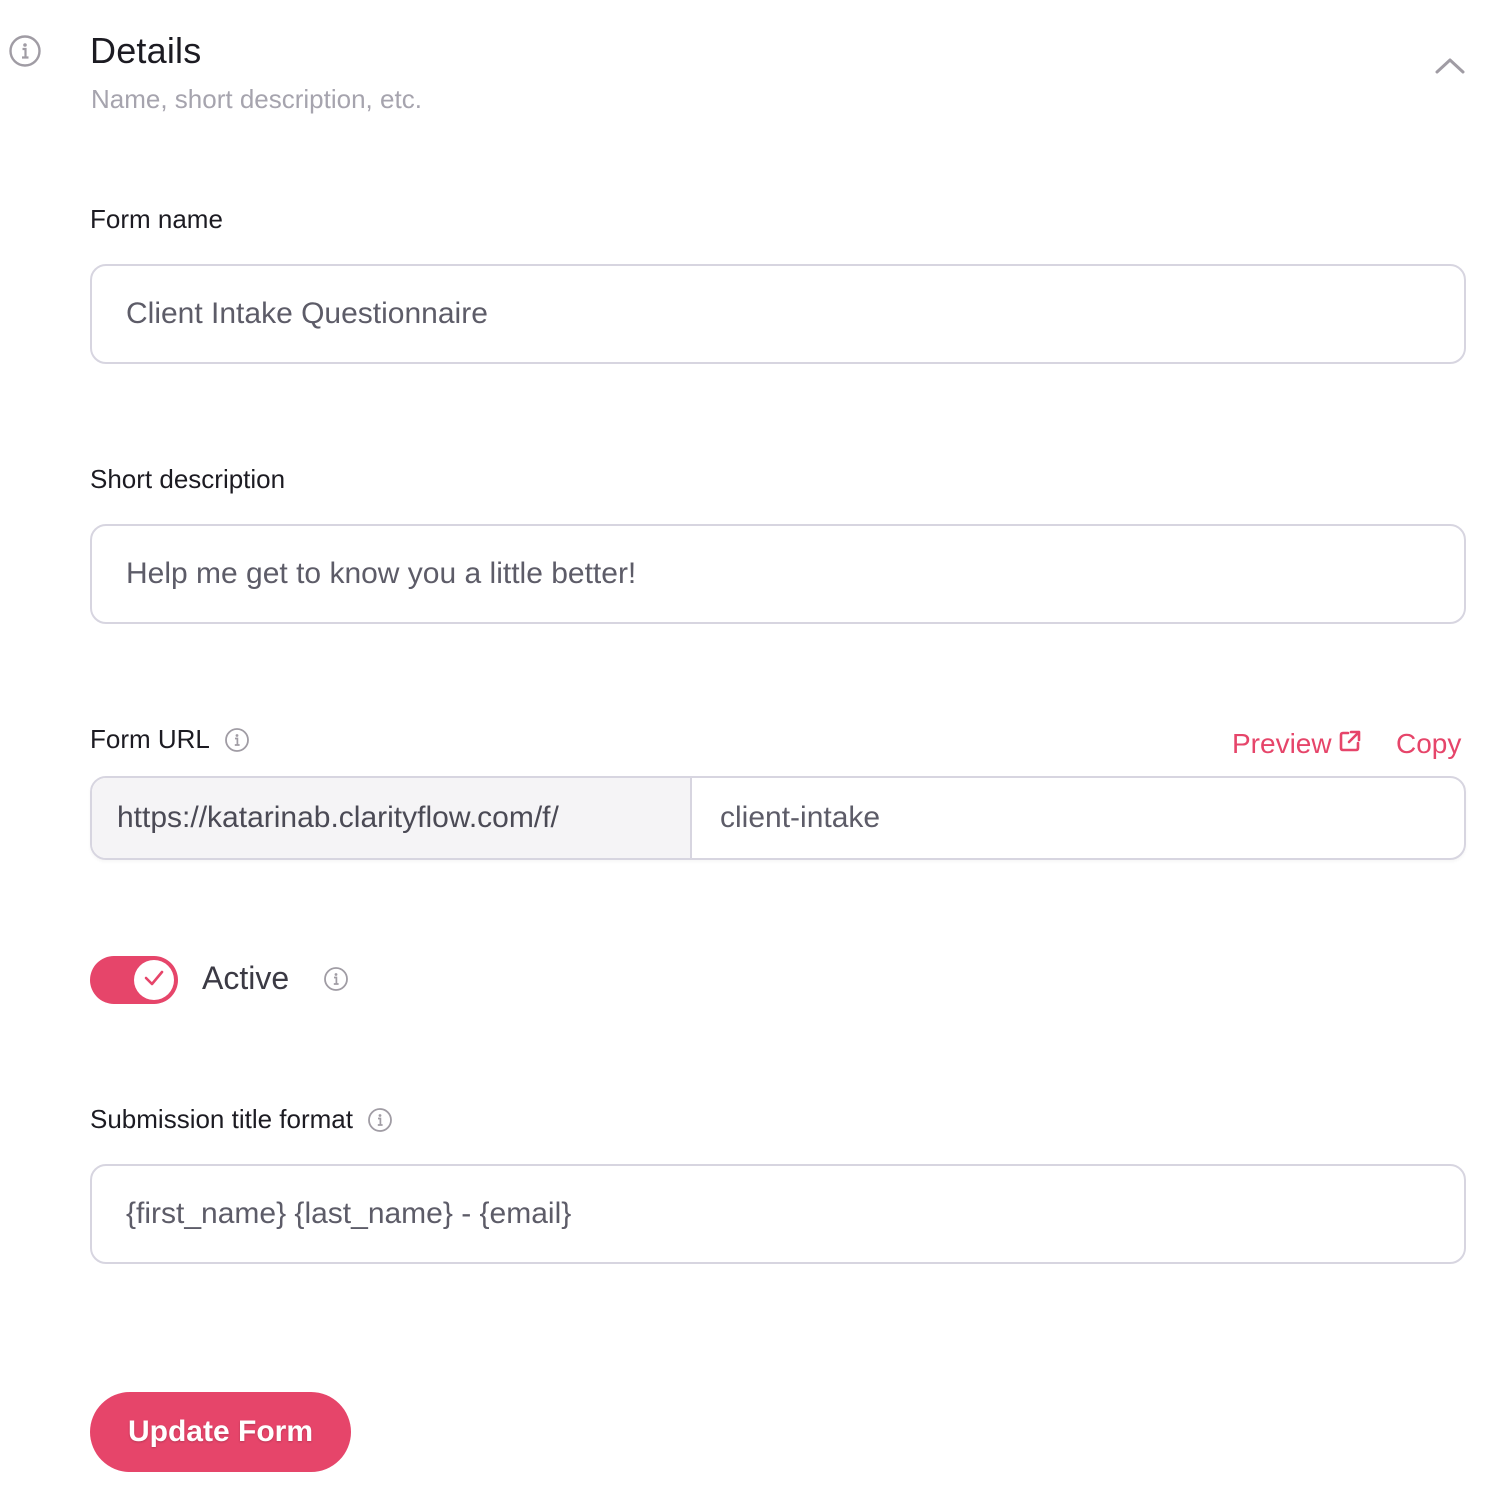  Describe the element at coordinates (256, 99) in the screenshot. I see `section-subtitle: Name, short description, etc.` at that location.